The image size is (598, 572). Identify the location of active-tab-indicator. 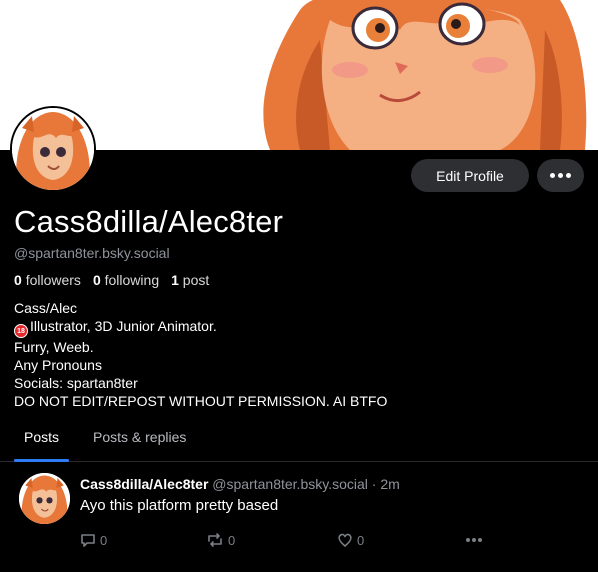
(41, 460).